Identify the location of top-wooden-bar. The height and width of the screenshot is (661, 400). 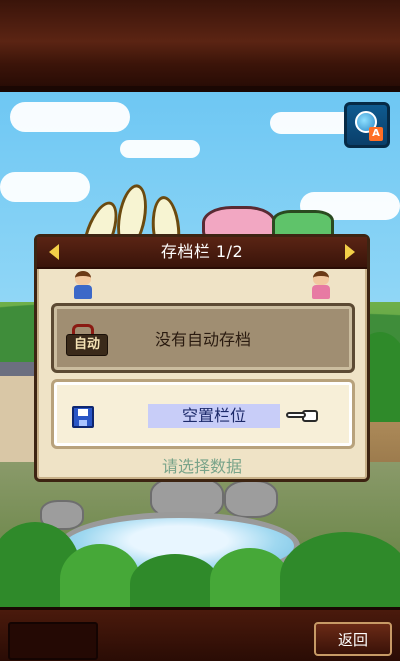
(200, 46).